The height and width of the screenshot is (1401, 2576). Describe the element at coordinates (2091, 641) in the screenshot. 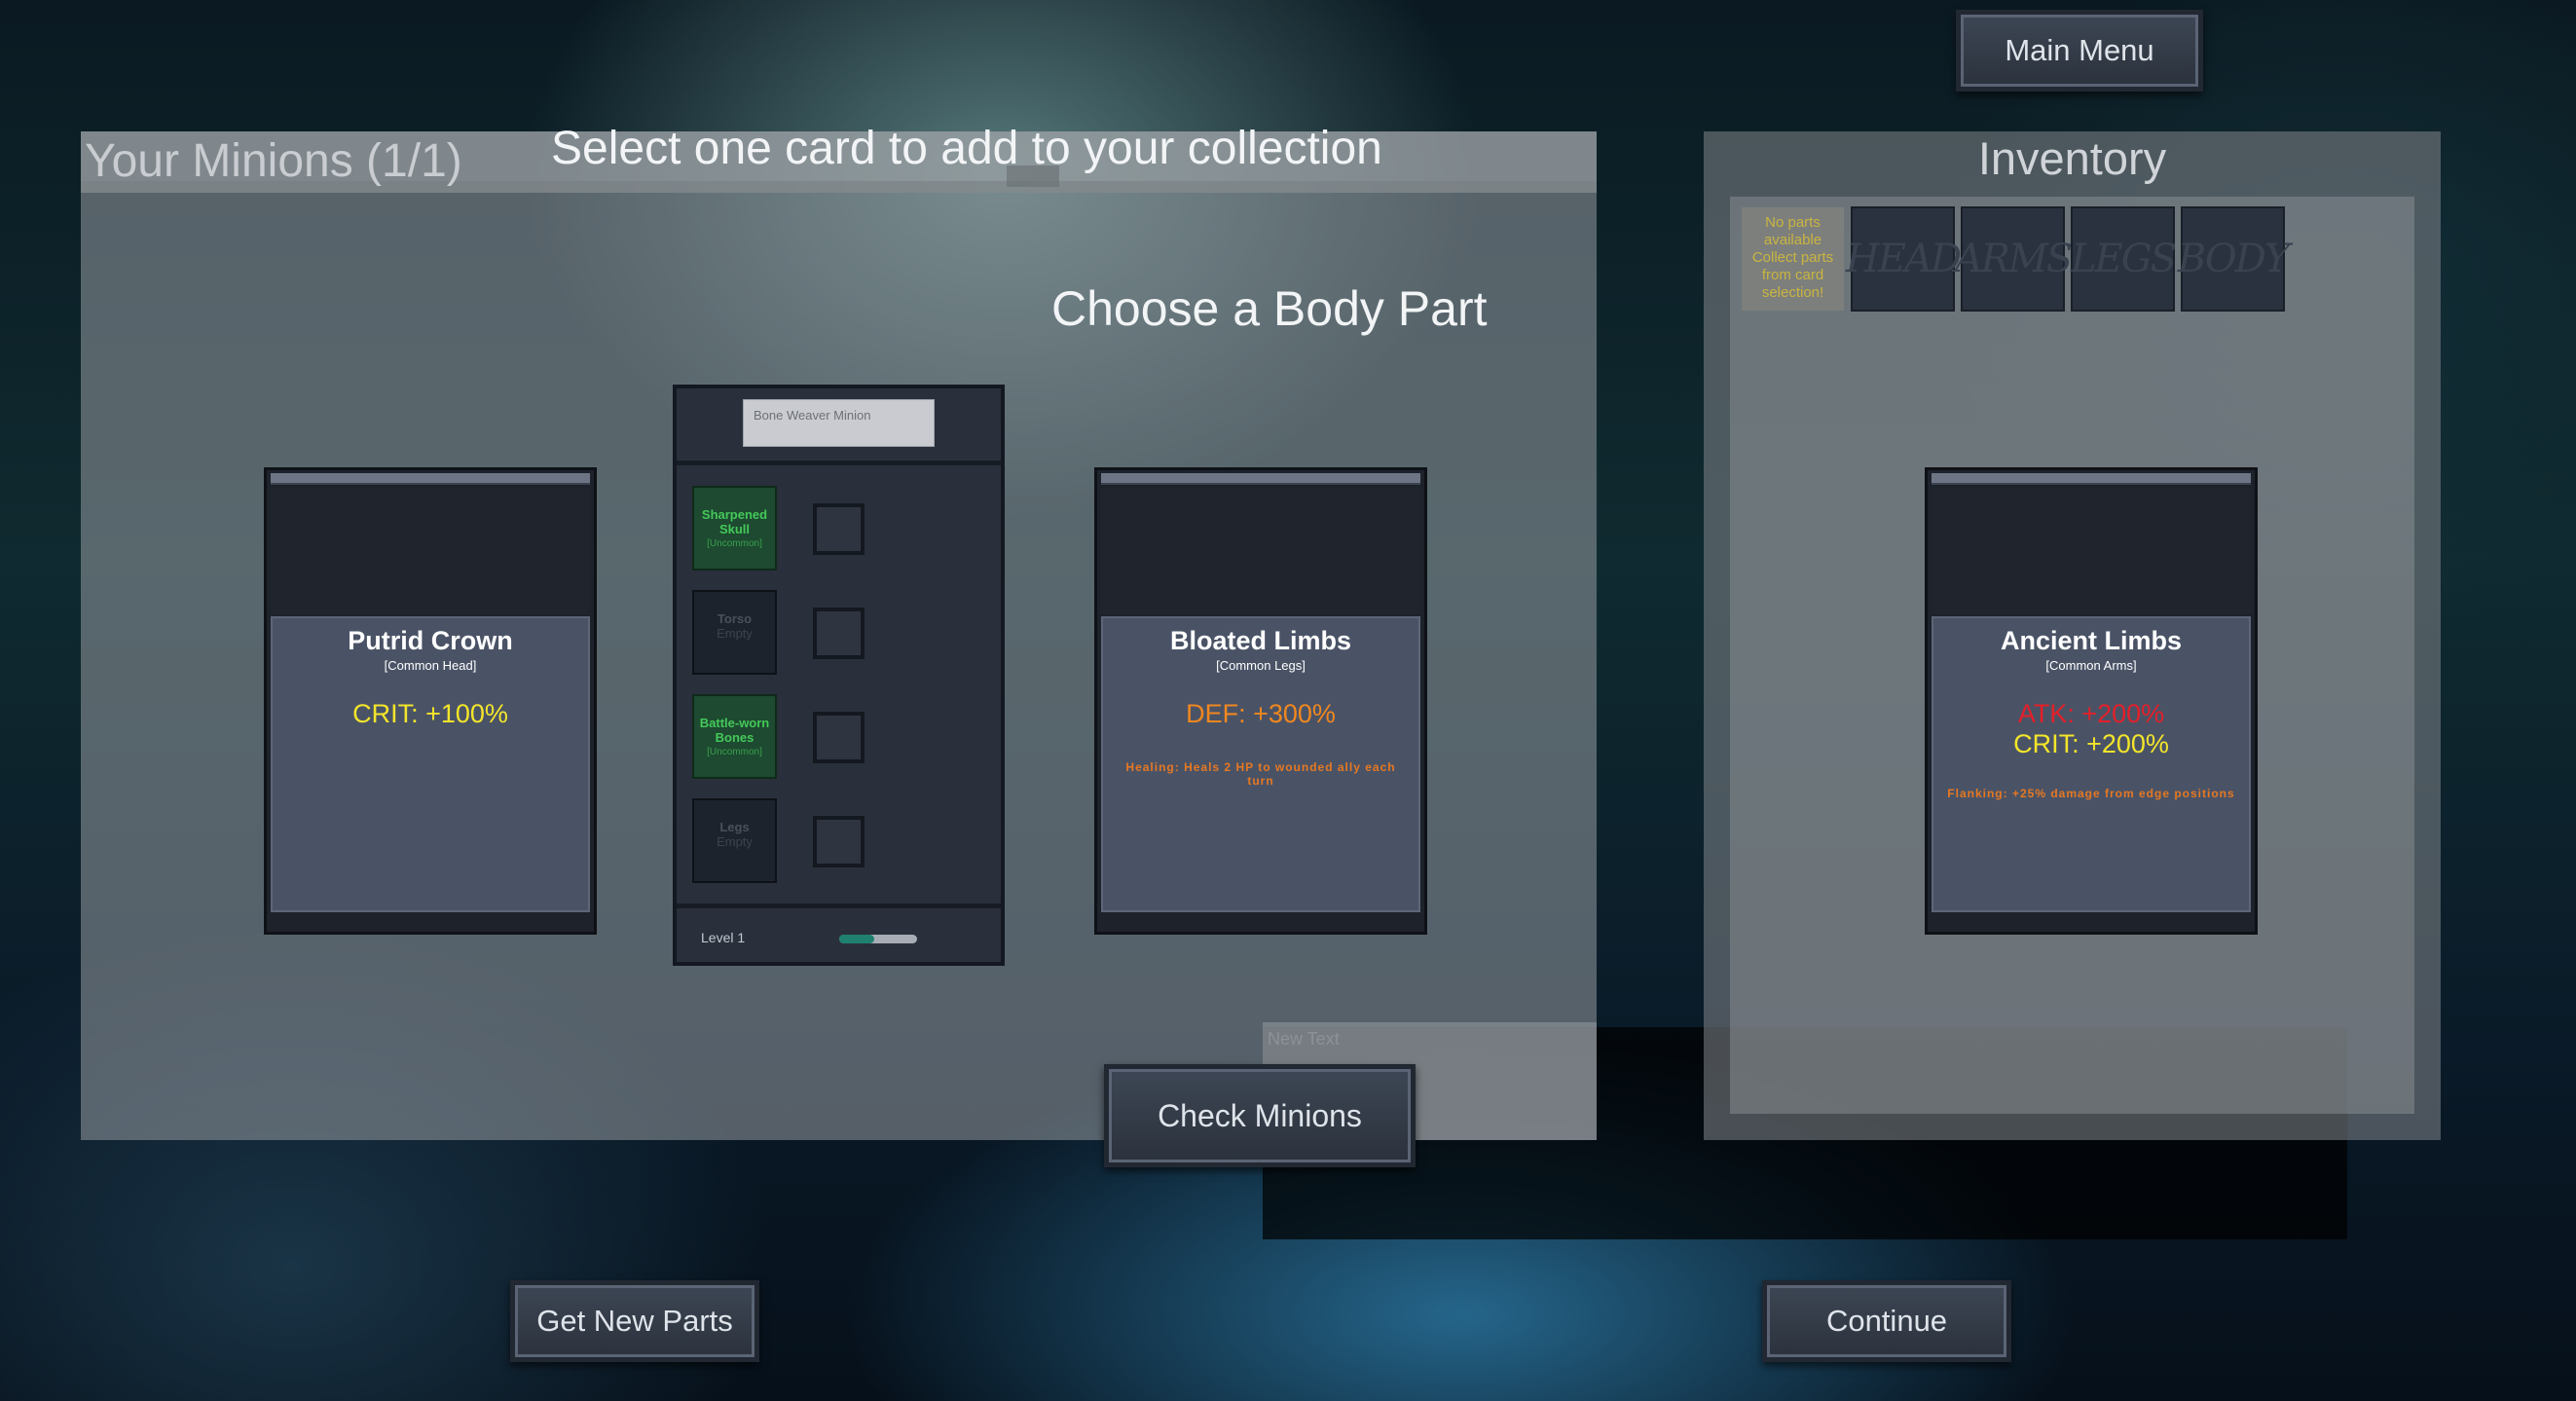

I see `card-name: Ancient Limbs` at that location.